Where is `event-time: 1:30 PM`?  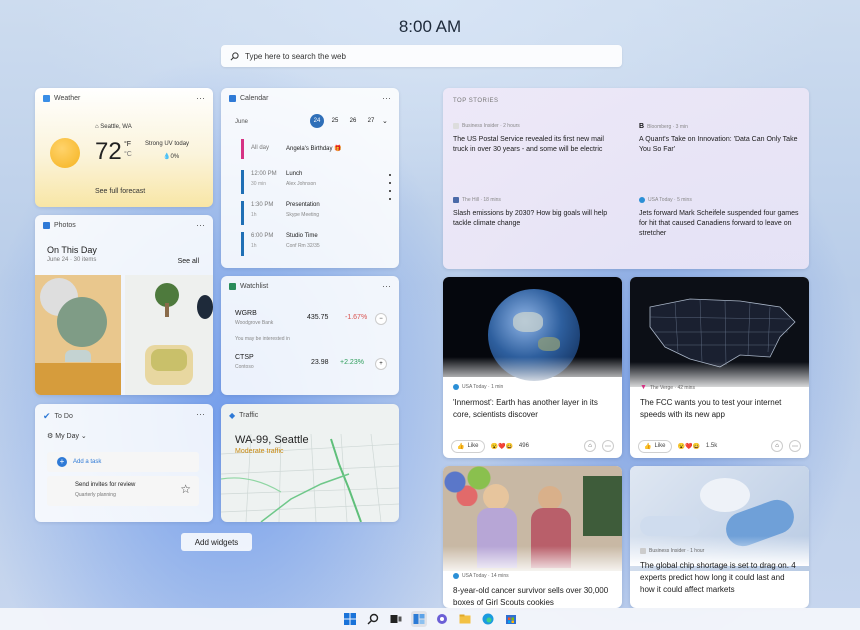 event-time: 1:30 PM is located at coordinates (262, 205).